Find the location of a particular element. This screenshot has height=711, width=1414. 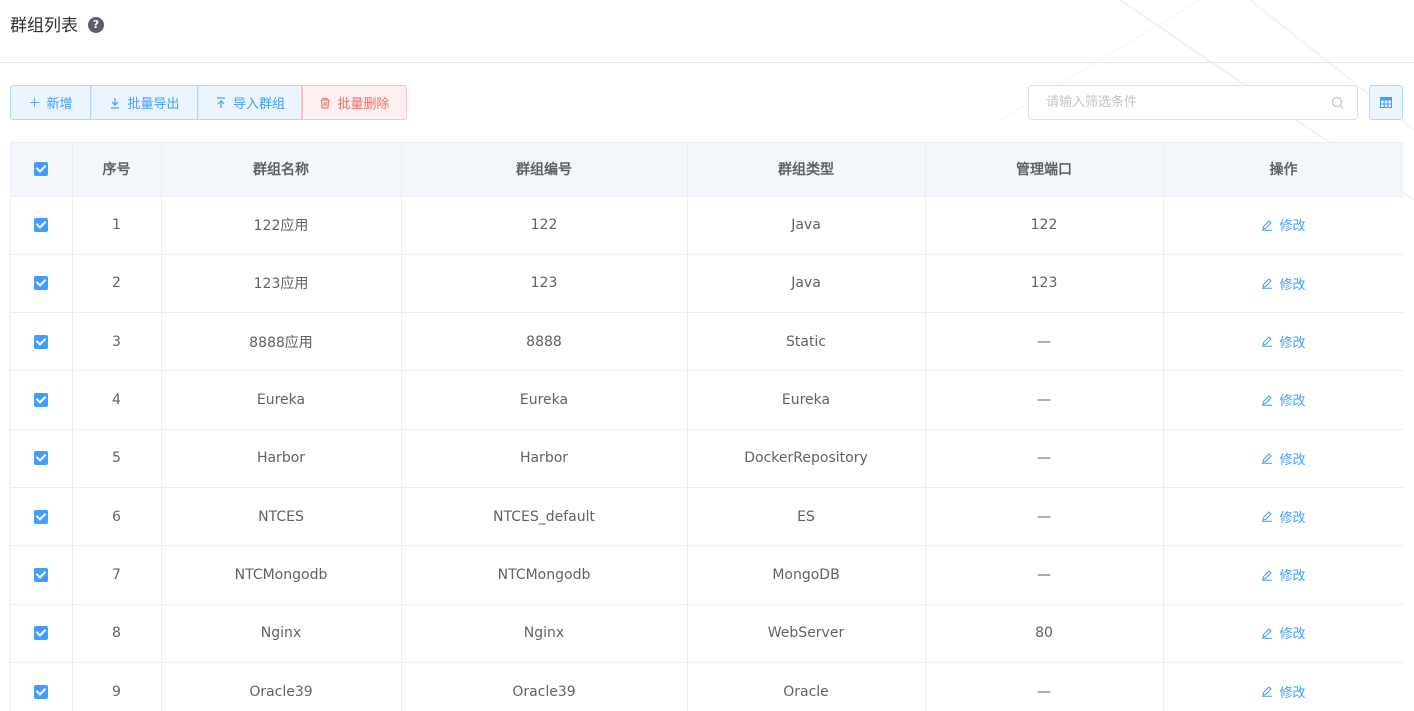

cell-group-code: 122 is located at coordinates (544, 225).